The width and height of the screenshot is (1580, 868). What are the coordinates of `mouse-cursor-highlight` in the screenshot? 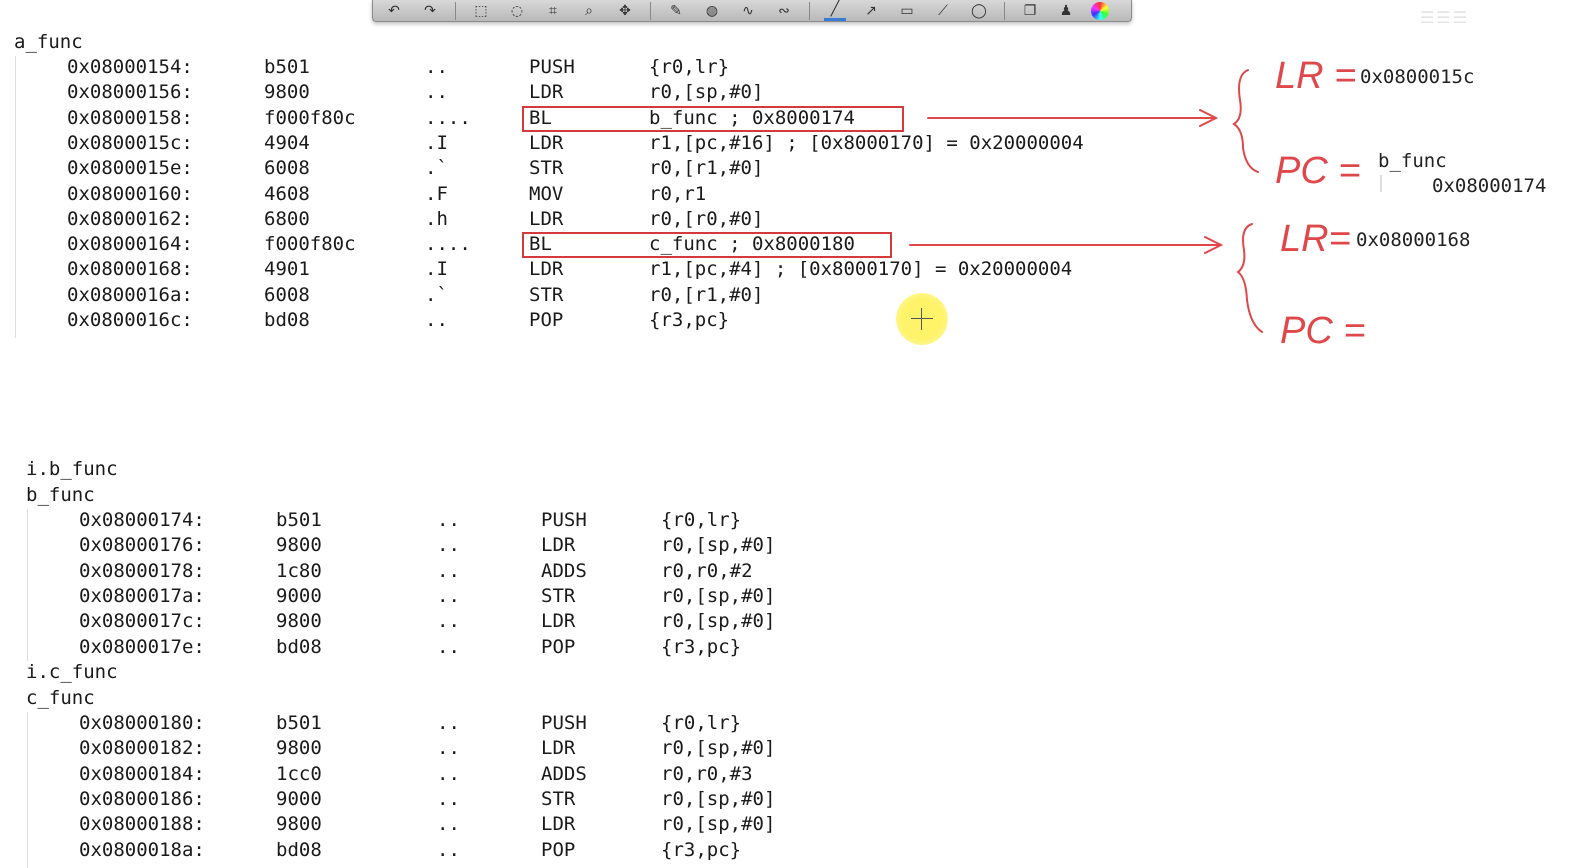 It's located at (922, 319).